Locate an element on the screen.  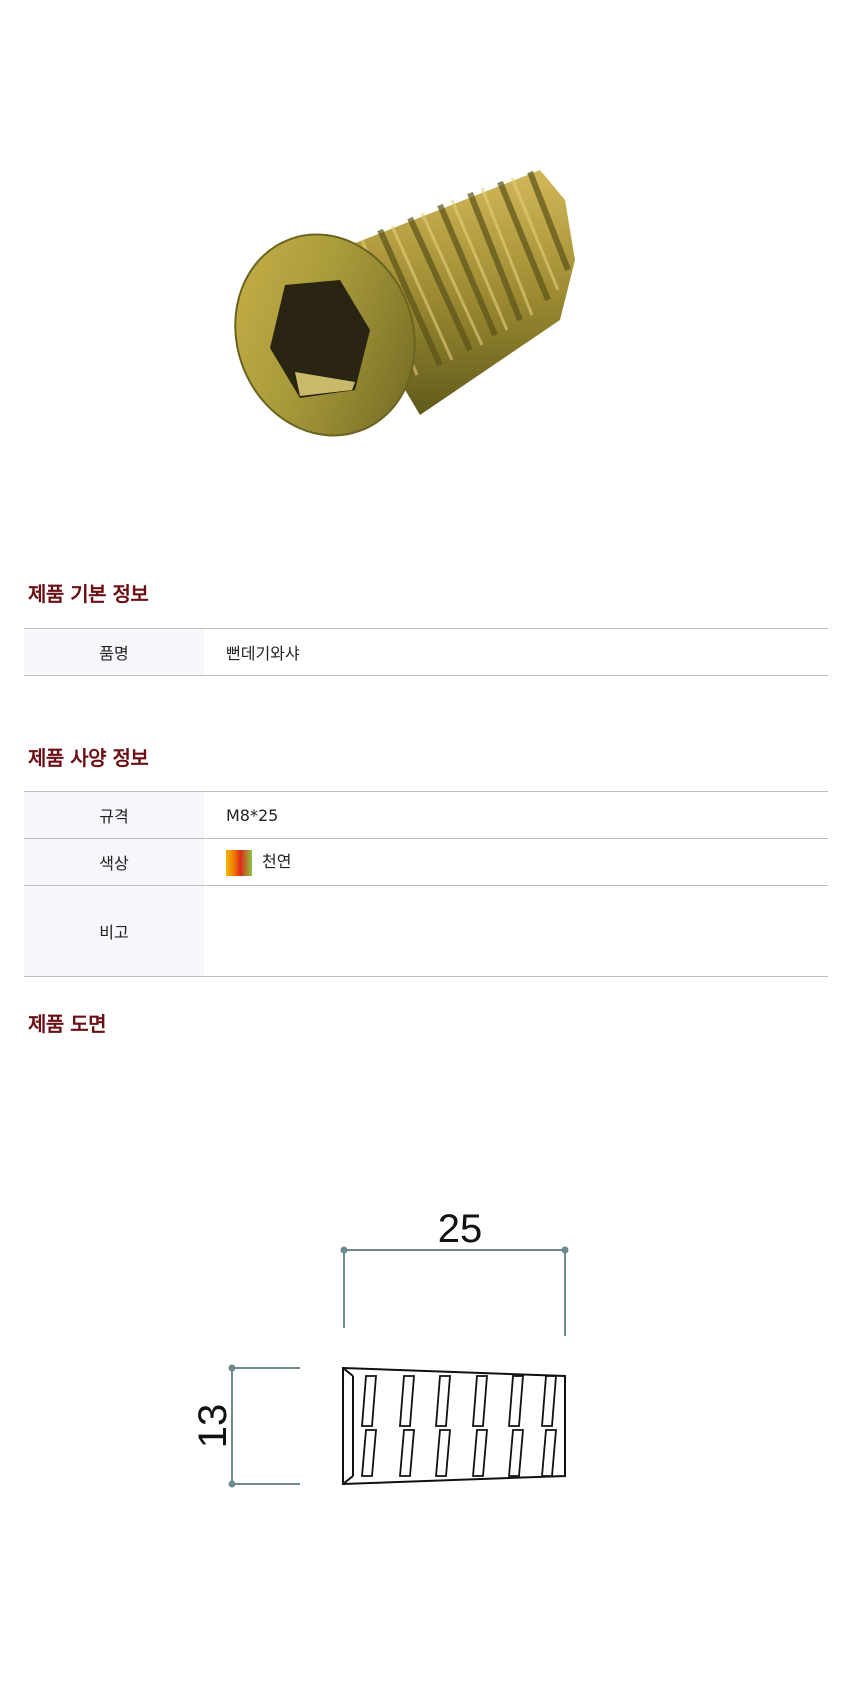
table-row: 품명 뻔데기와샤 is located at coordinates (426, 652).